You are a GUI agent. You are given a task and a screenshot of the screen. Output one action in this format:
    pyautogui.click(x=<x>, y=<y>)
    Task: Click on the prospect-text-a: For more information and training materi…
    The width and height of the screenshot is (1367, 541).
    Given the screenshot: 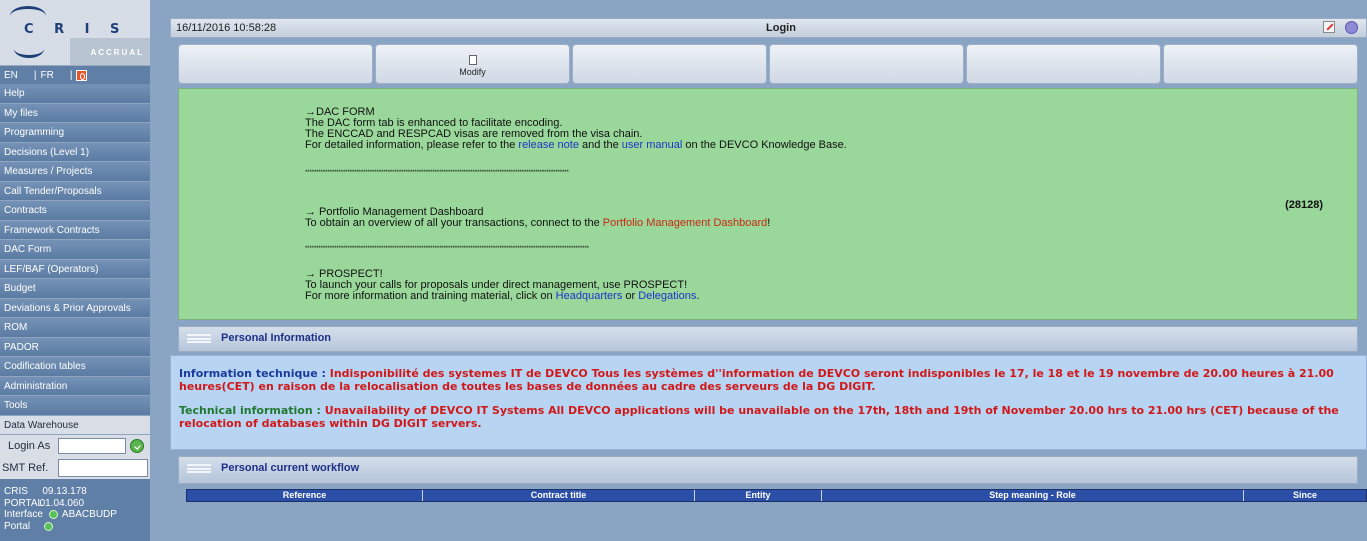 What is the action you would take?
    pyautogui.click(x=430, y=296)
    